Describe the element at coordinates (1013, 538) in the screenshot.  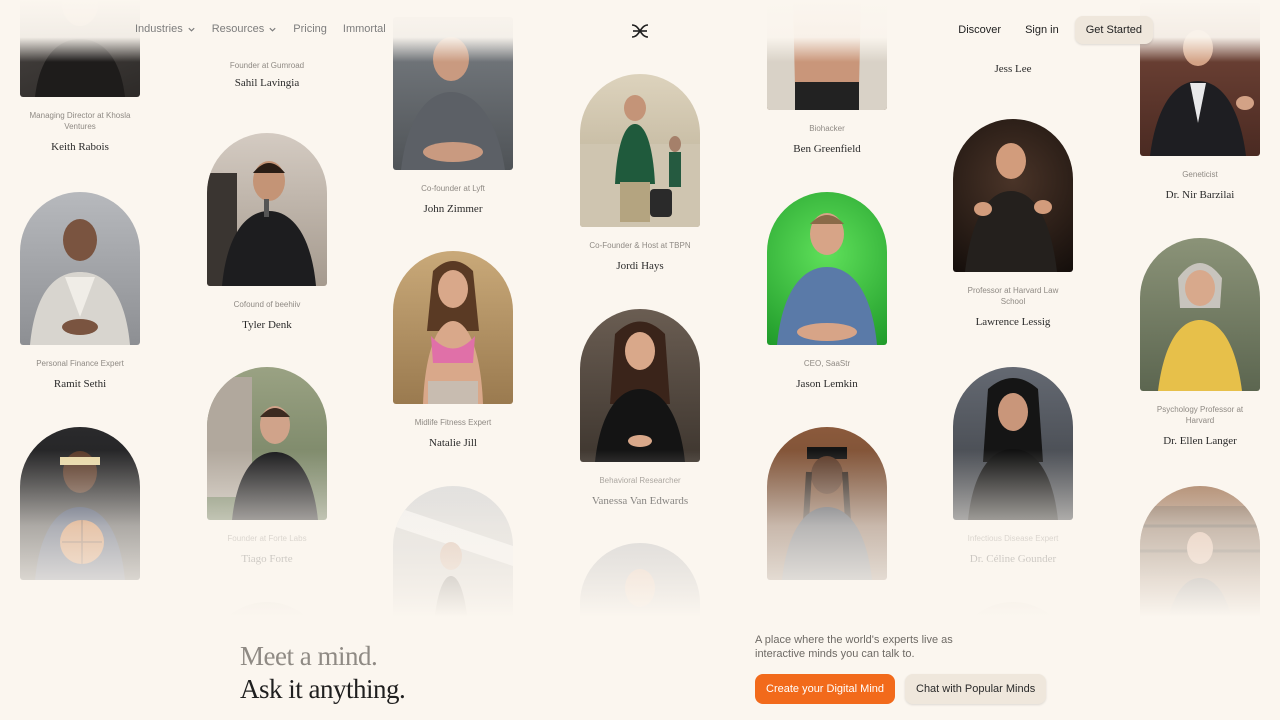
I see `mind-role: Infectious Disease Expert` at that location.